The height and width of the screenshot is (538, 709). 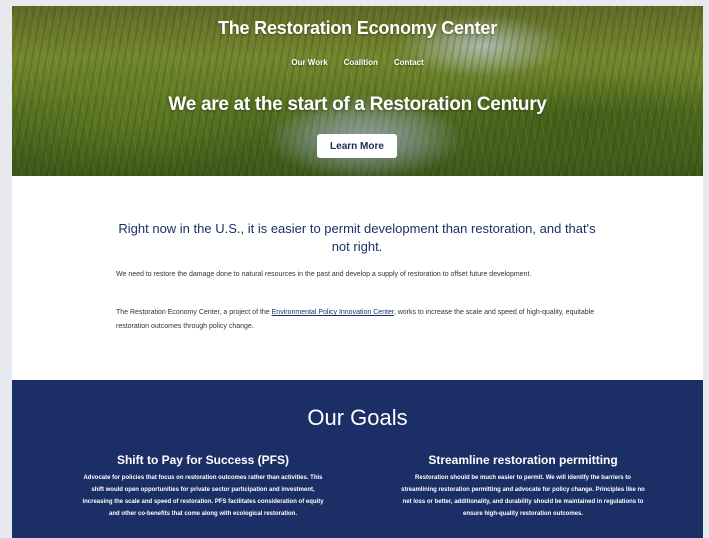 What do you see at coordinates (333, 312) in the screenshot?
I see `epic-link: Environmental Policy Innovation Center` at bounding box center [333, 312].